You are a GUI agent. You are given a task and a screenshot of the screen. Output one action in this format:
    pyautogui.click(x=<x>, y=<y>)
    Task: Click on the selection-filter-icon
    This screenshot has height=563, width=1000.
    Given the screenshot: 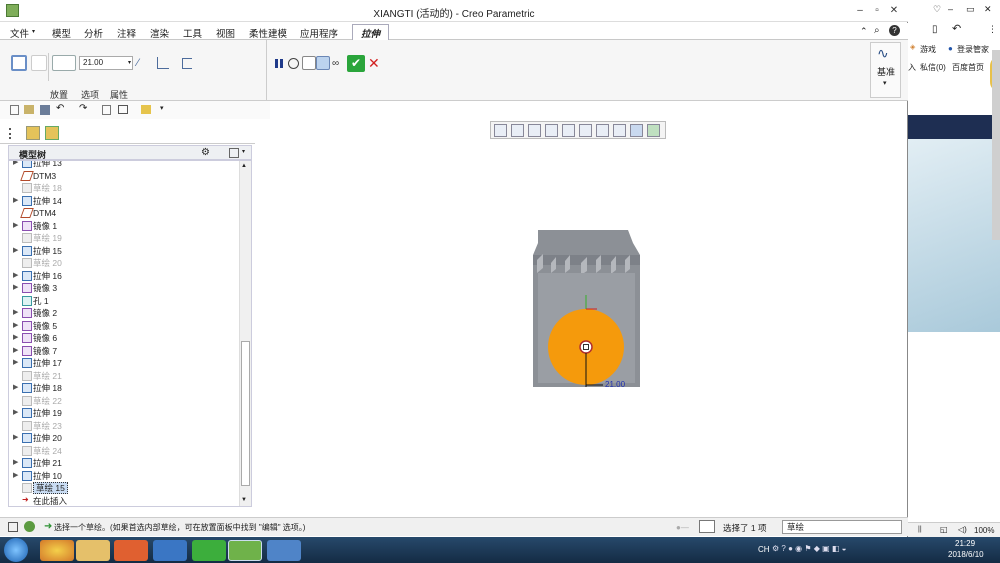 What is the action you would take?
    pyautogui.click(x=707, y=526)
    